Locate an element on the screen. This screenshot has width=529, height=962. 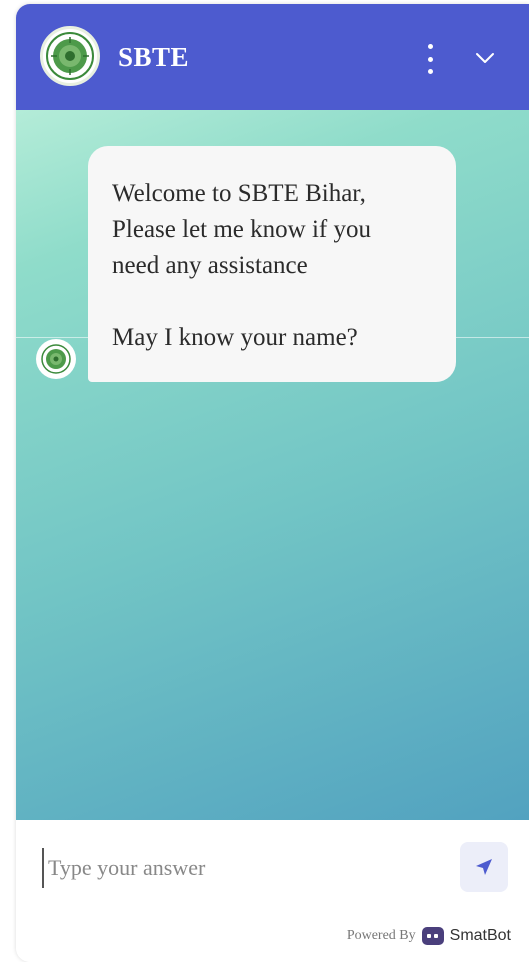
message-line: need any assistance is located at coordinates (210, 265).